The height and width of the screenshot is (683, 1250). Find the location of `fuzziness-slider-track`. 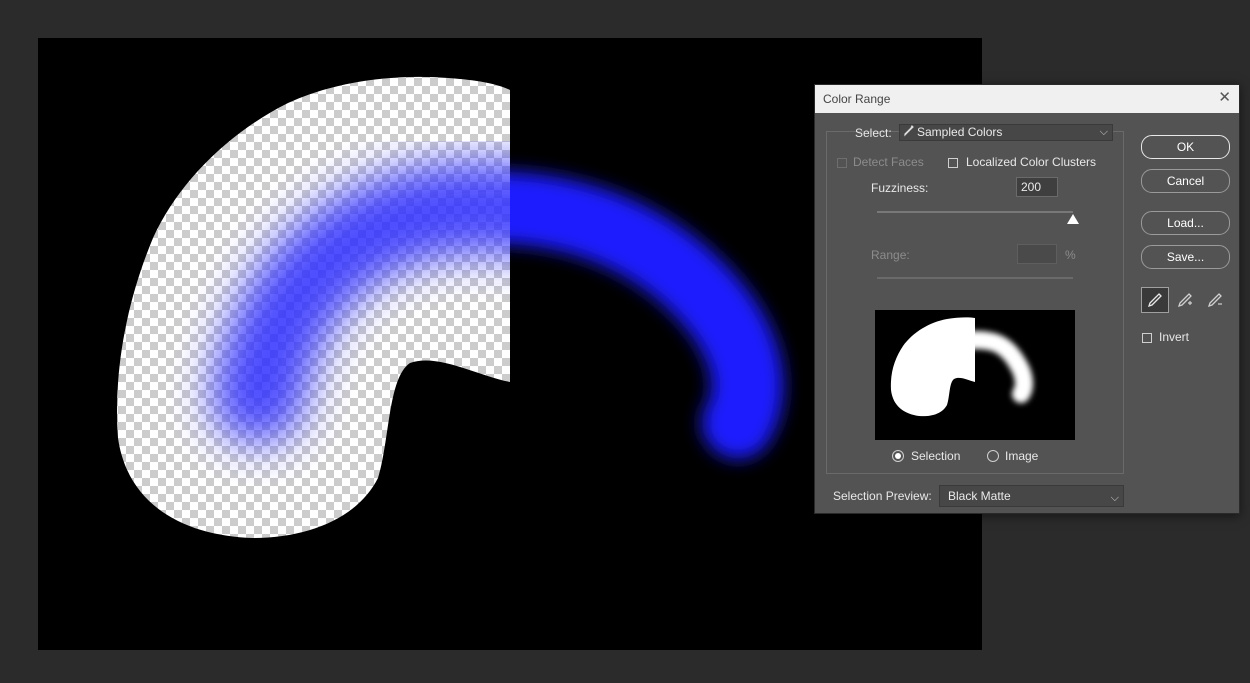

fuzziness-slider-track is located at coordinates (975, 212).